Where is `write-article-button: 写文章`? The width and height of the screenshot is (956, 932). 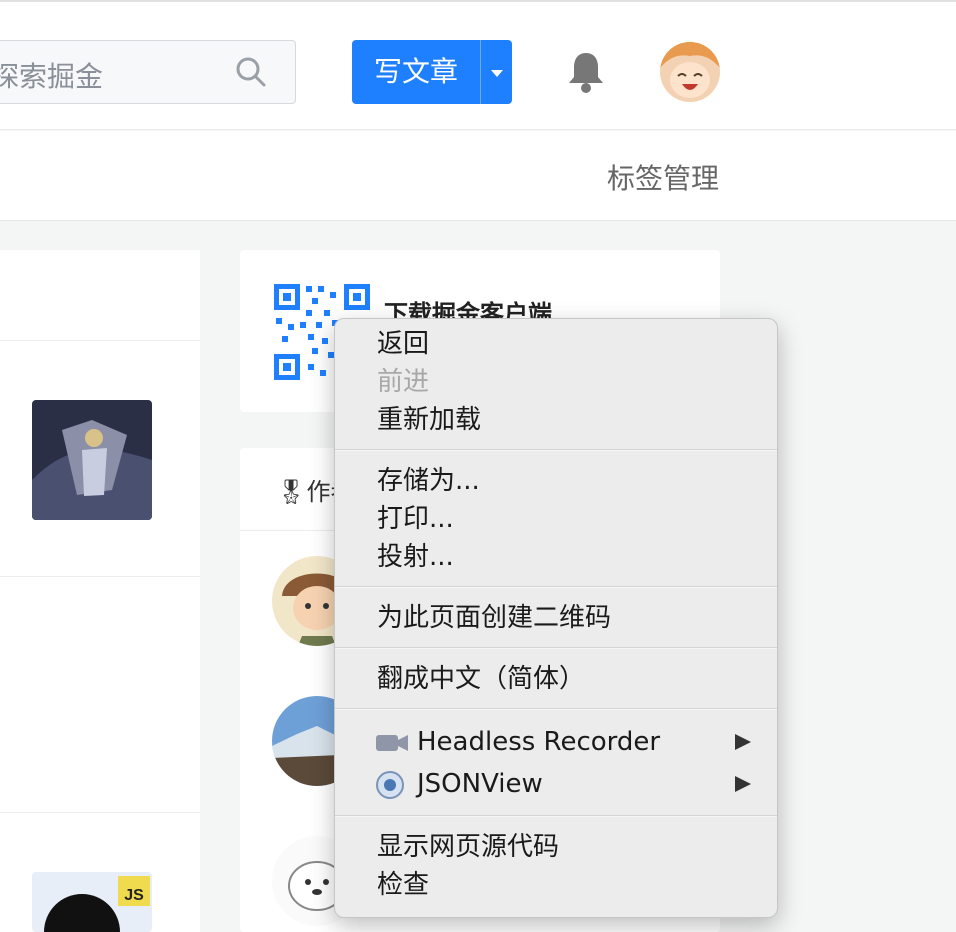
write-article-button: 写文章 is located at coordinates (432, 72).